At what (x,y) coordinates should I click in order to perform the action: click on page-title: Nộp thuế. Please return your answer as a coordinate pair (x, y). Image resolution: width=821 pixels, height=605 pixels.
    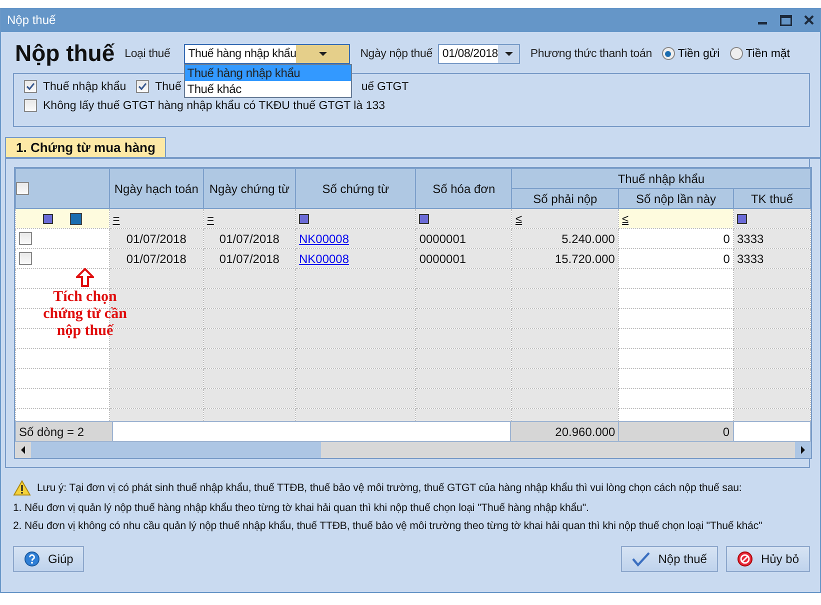
    Looking at the image, I should click on (65, 53).